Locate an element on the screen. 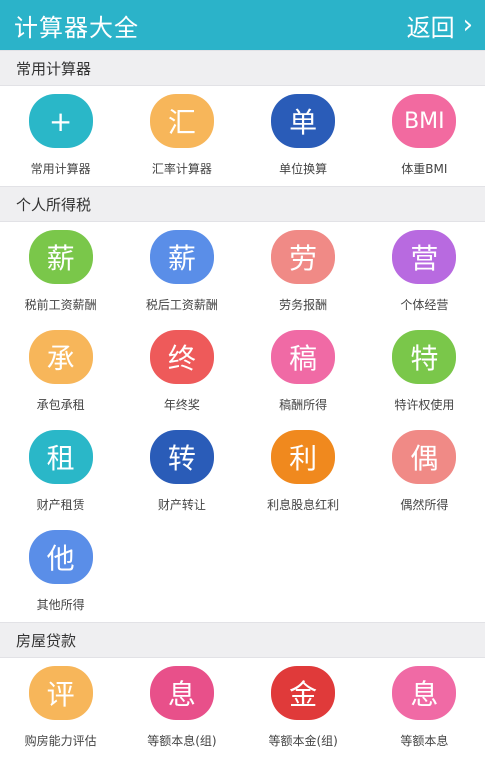 The image size is (485, 758). calculator-item-common-2: 单单位换算 is located at coordinates (303, 136).